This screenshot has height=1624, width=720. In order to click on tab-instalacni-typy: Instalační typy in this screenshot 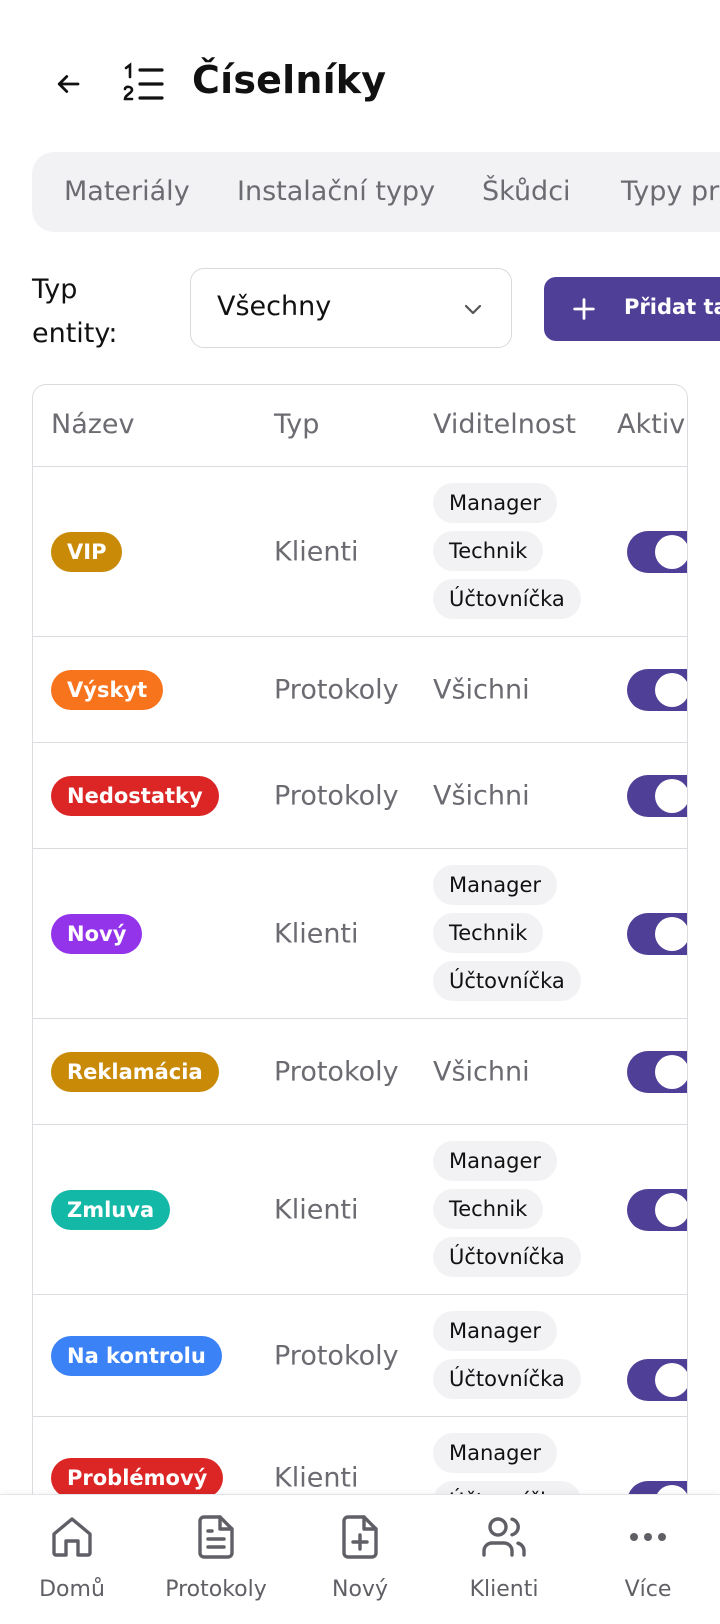, I will do `click(336, 191)`.